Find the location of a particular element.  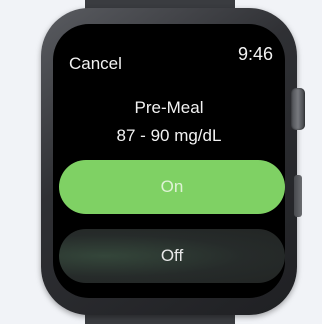

cancel-button: Cancel is located at coordinates (95, 64).